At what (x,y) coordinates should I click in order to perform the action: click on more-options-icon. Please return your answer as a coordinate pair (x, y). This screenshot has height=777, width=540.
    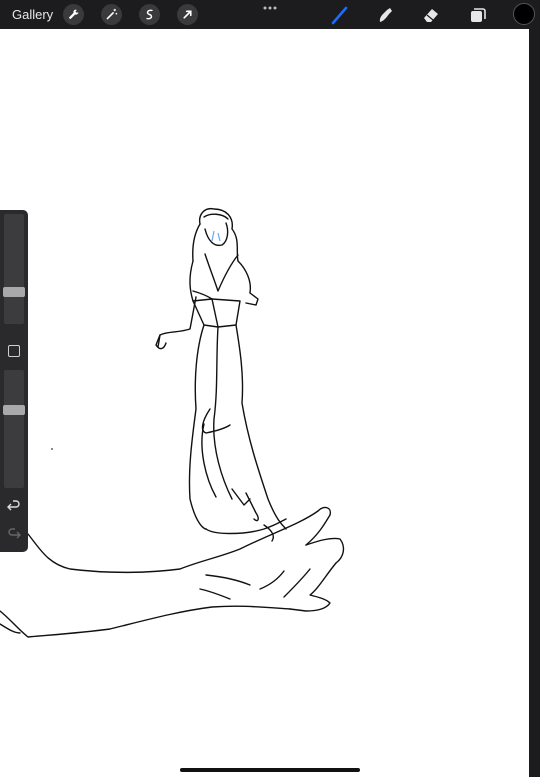
    Looking at the image, I should click on (270, 8).